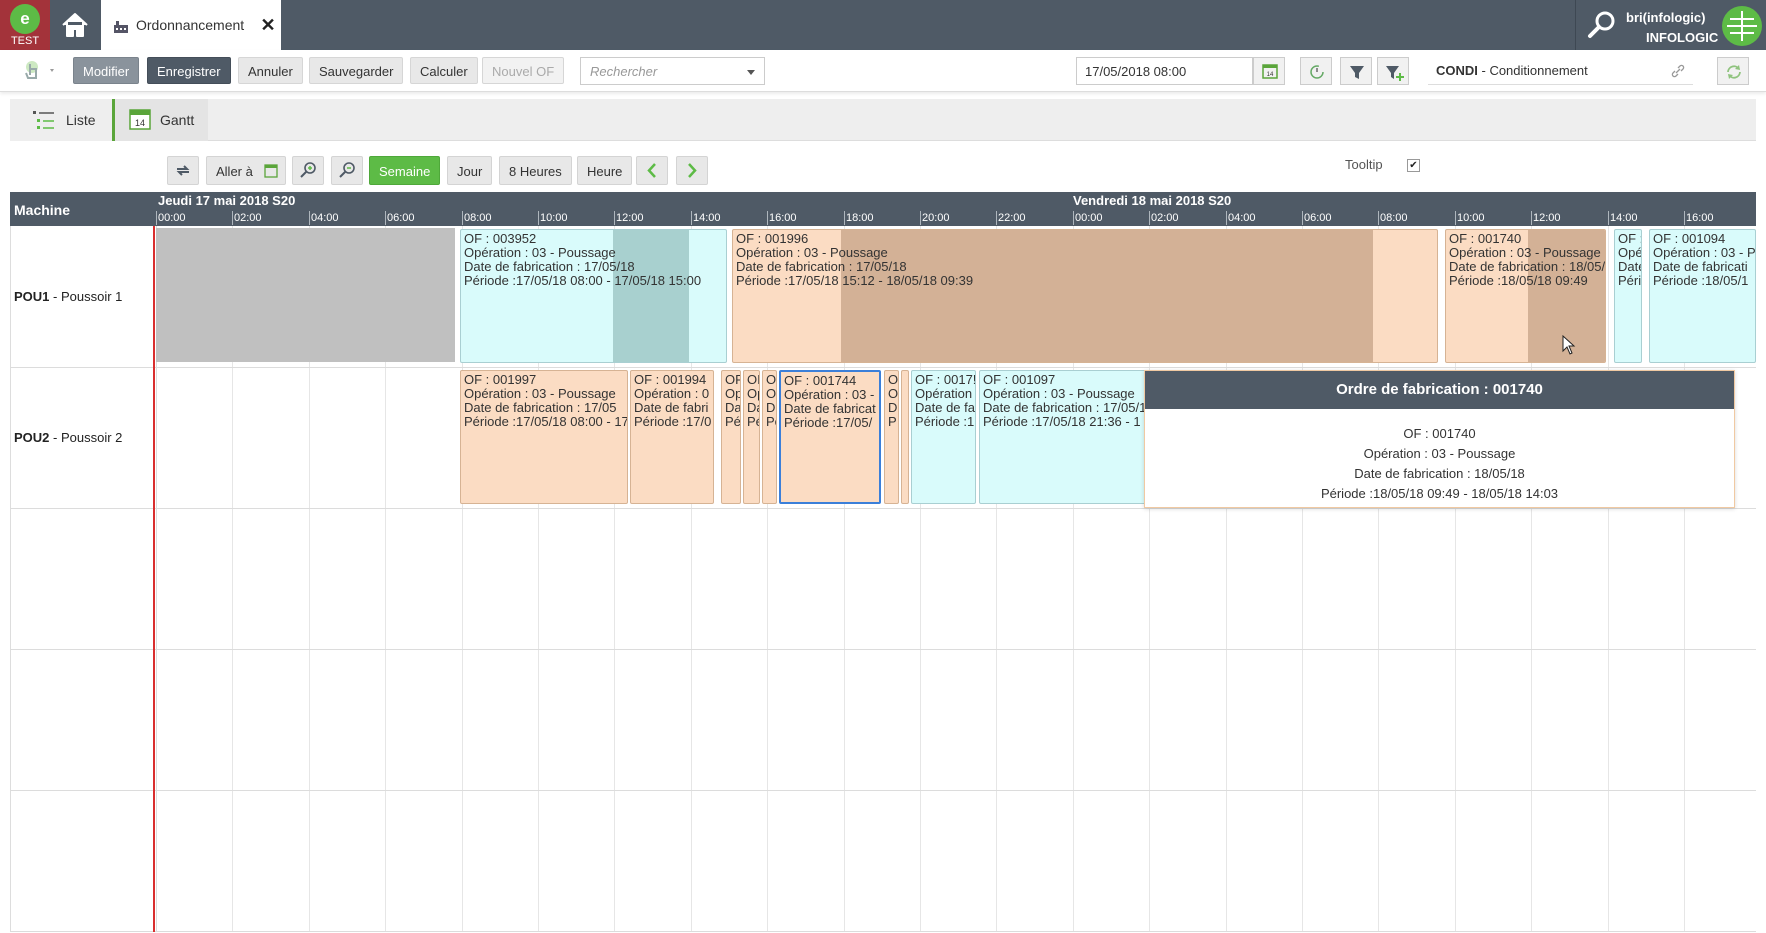 The image size is (1766, 933). I want to click on filter-icon, so click(1357, 72).